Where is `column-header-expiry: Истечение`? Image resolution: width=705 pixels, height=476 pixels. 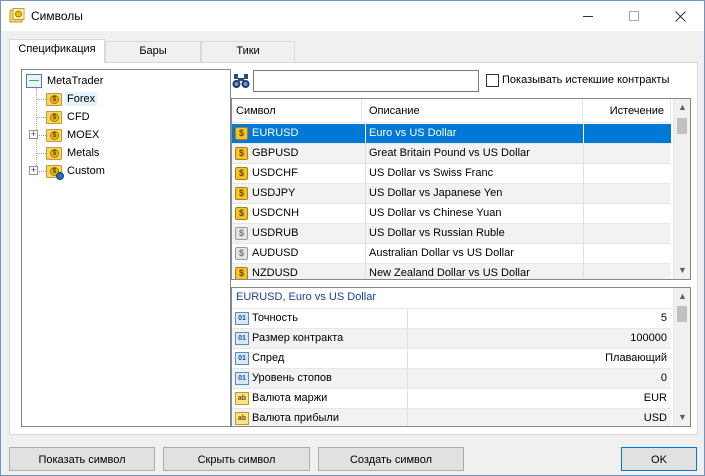 column-header-expiry: Истечение is located at coordinates (627, 111).